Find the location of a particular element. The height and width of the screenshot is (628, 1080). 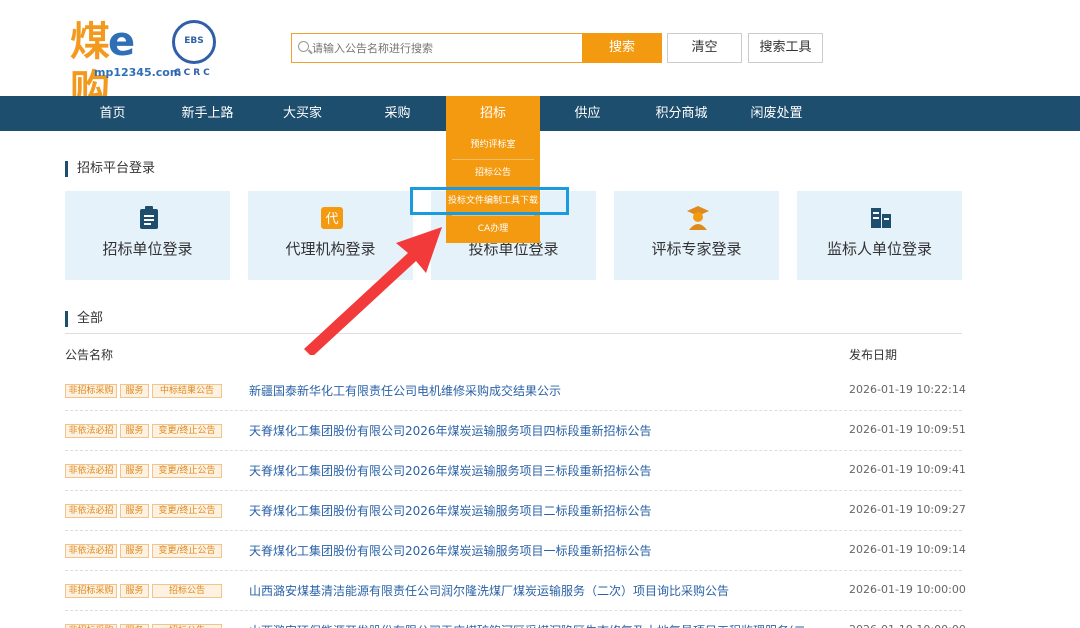

dropdown-item-ca: CA办理 is located at coordinates (493, 229).